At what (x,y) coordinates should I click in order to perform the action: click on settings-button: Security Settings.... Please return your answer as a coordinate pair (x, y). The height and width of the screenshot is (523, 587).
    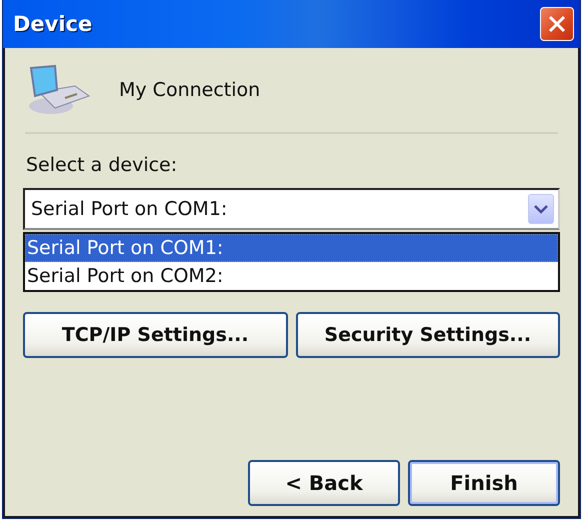
    Looking at the image, I should click on (428, 335).